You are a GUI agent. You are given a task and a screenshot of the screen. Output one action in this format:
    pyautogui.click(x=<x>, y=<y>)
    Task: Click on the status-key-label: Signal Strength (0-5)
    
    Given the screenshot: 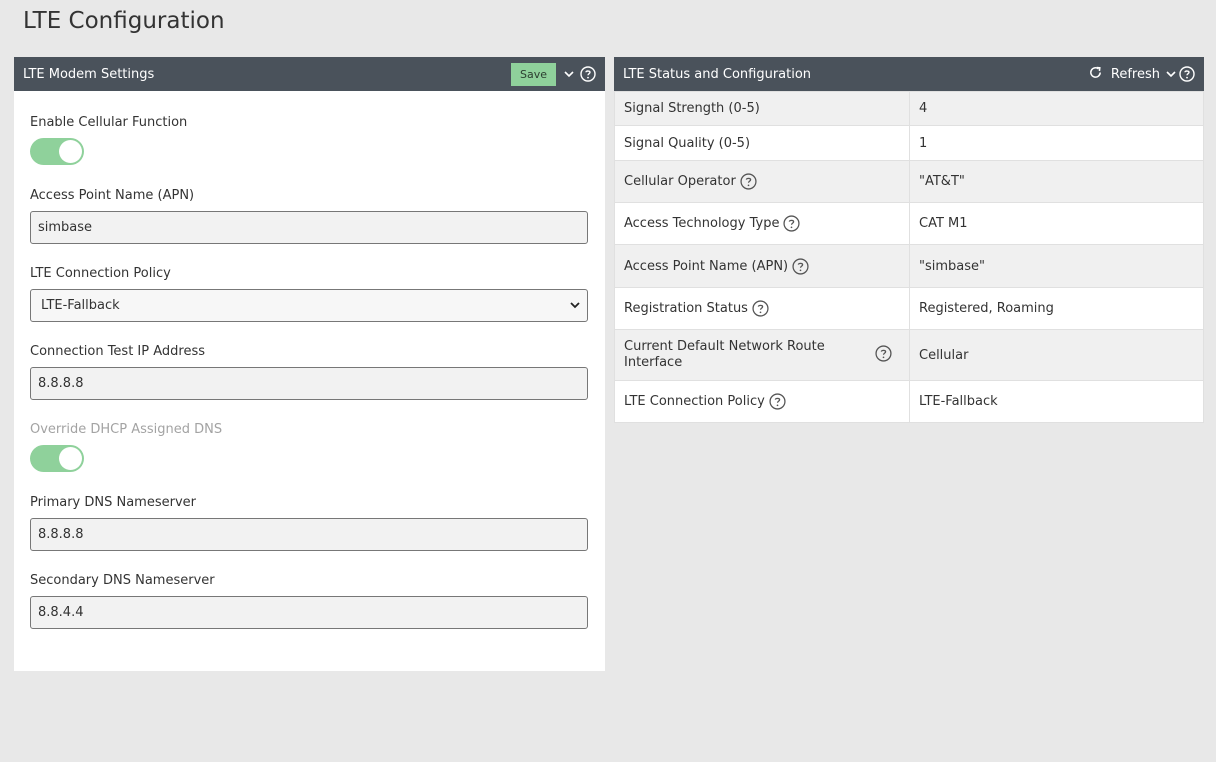 What is the action you would take?
    pyautogui.click(x=692, y=108)
    